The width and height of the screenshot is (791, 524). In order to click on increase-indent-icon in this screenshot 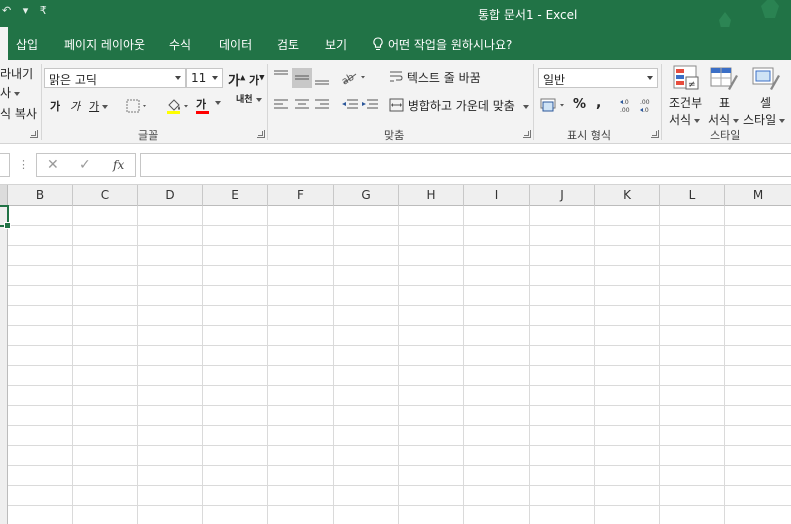, I will do `click(370, 104)`.